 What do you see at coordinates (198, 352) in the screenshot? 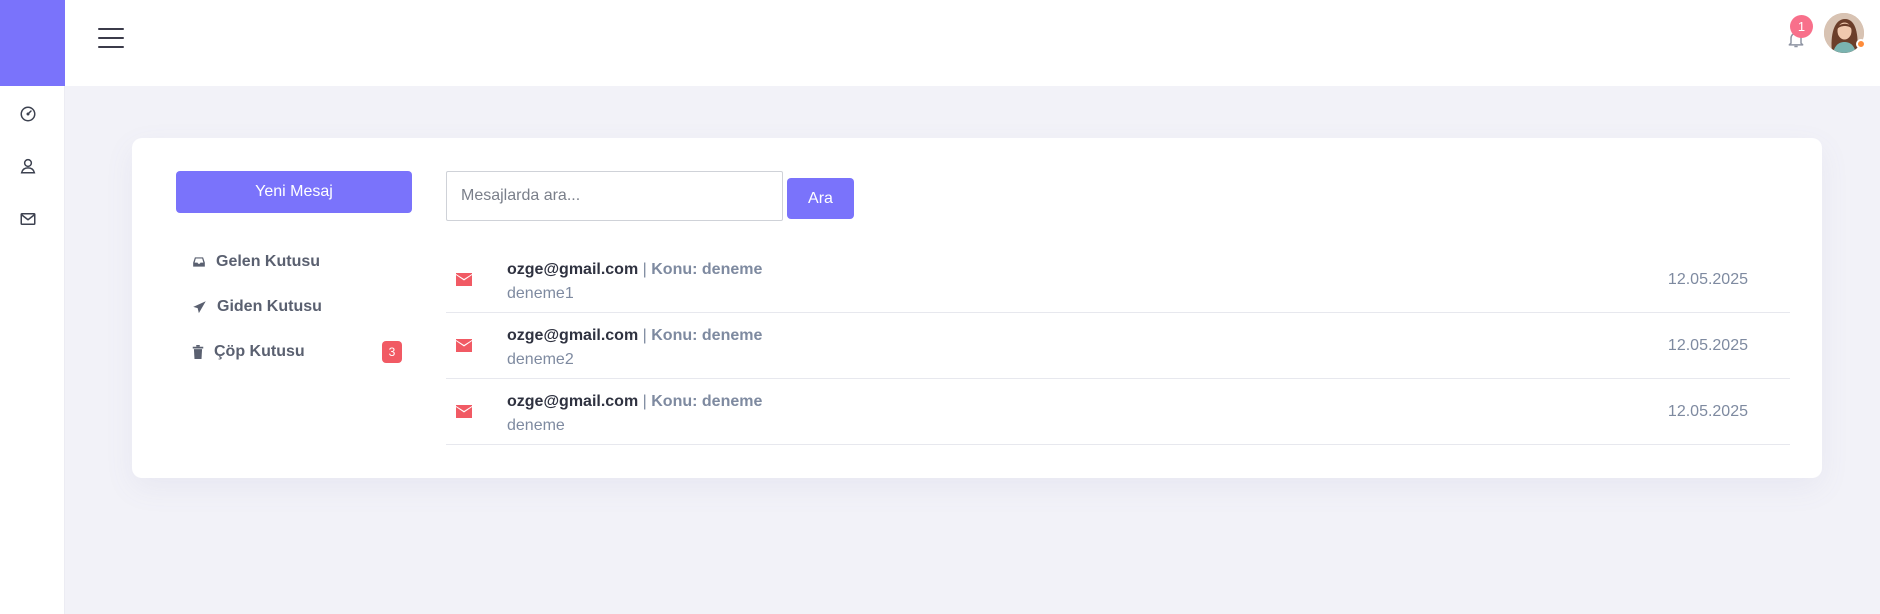
I see `trash-icon` at bounding box center [198, 352].